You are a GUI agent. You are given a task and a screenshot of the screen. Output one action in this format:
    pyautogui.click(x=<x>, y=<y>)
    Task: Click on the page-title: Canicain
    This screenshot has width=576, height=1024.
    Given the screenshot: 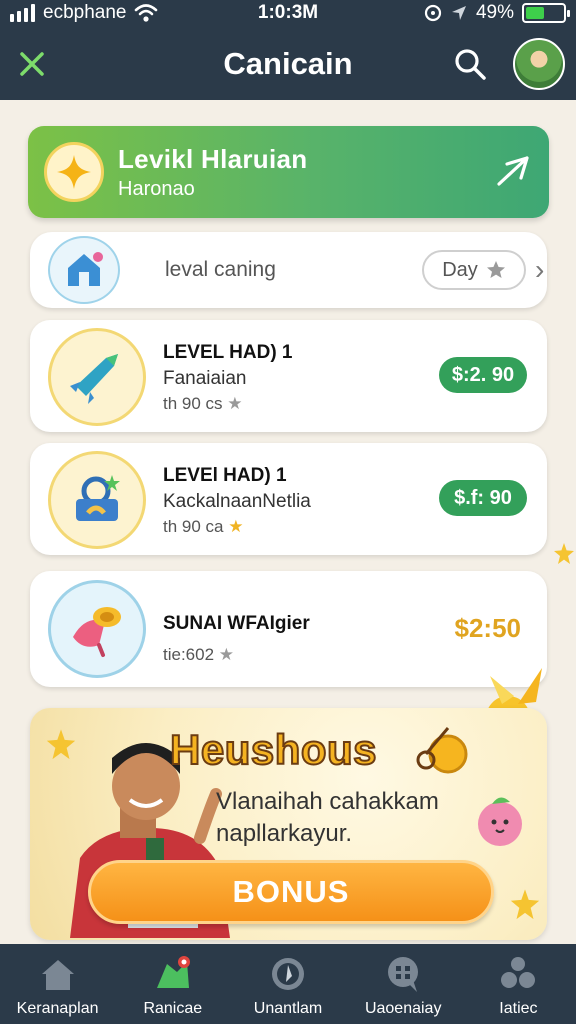 What is the action you would take?
    pyautogui.click(x=288, y=63)
    